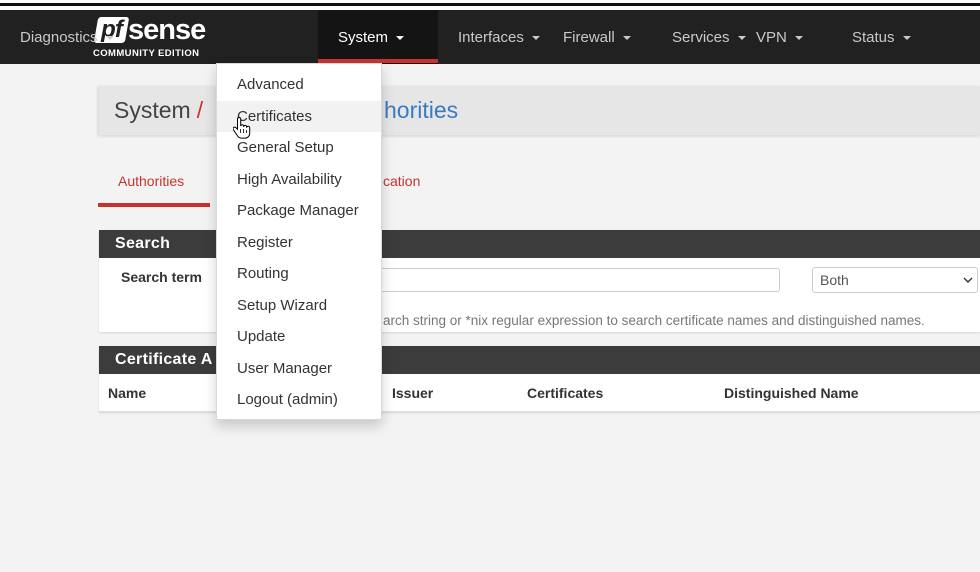 The height and width of the screenshot is (572, 980). Describe the element at coordinates (413, 393) in the screenshot. I see `column-header-issuer: Issuer` at that location.